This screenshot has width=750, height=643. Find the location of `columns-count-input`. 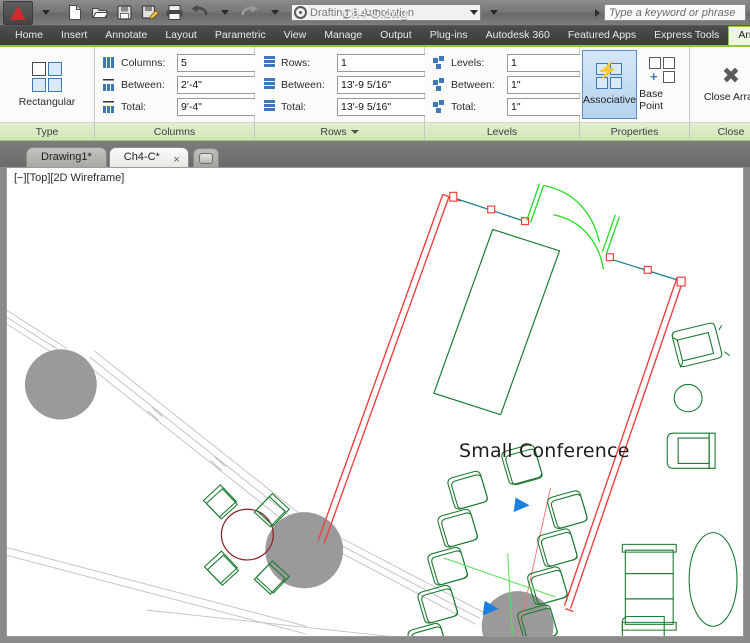

columns-count-input is located at coordinates (219, 62).